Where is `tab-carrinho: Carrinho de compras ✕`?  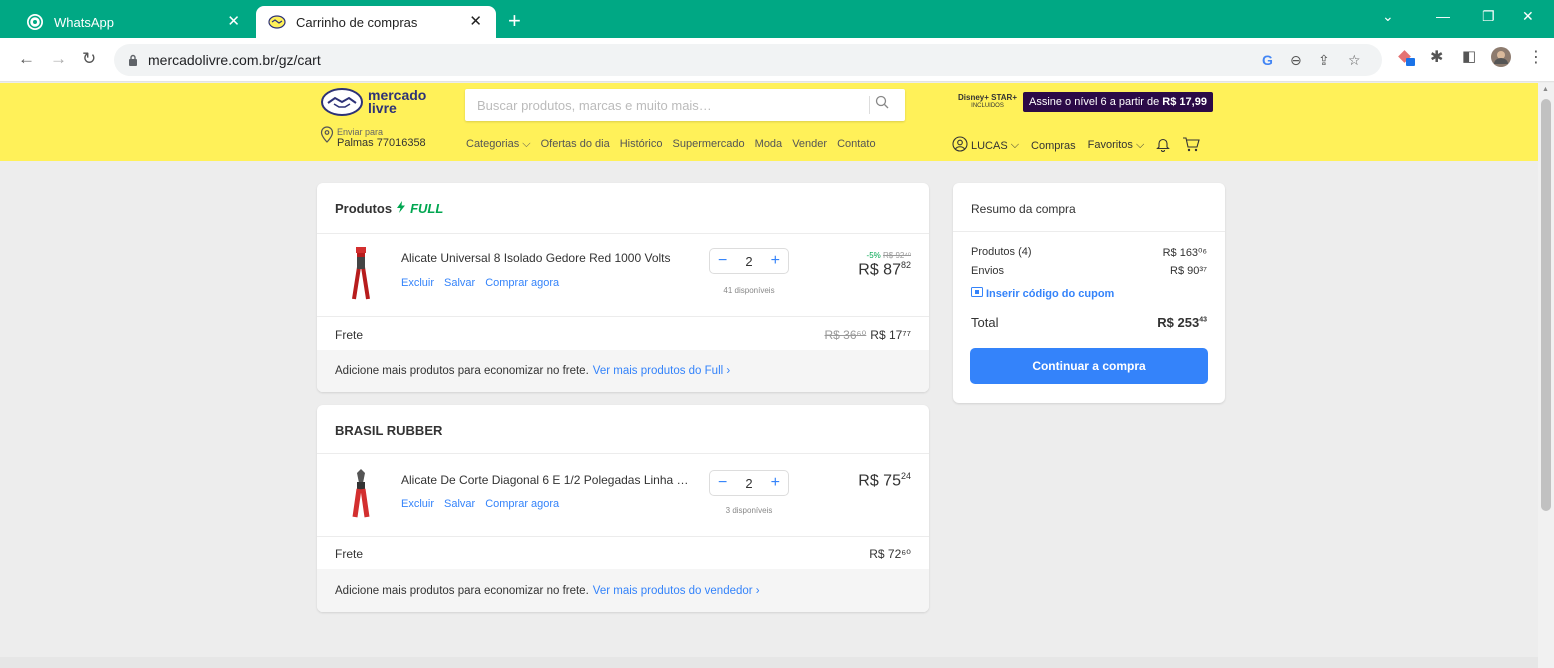
tab-carrinho: Carrinho de compras ✕ is located at coordinates (376, 22).